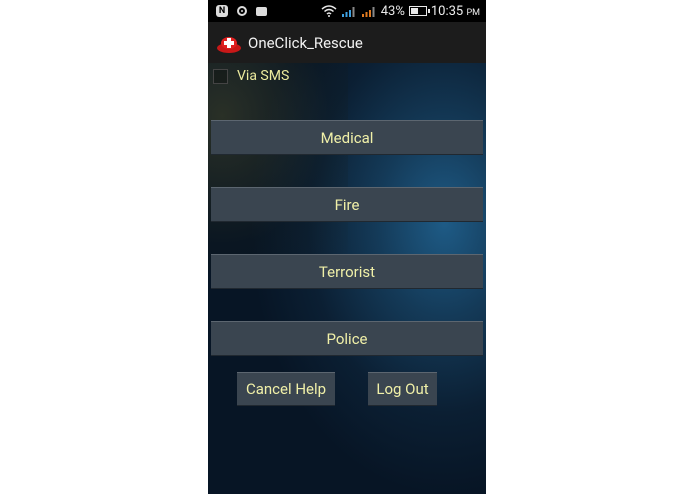  I want to click on terrorist-button: Terrorist, so click(347, 271).